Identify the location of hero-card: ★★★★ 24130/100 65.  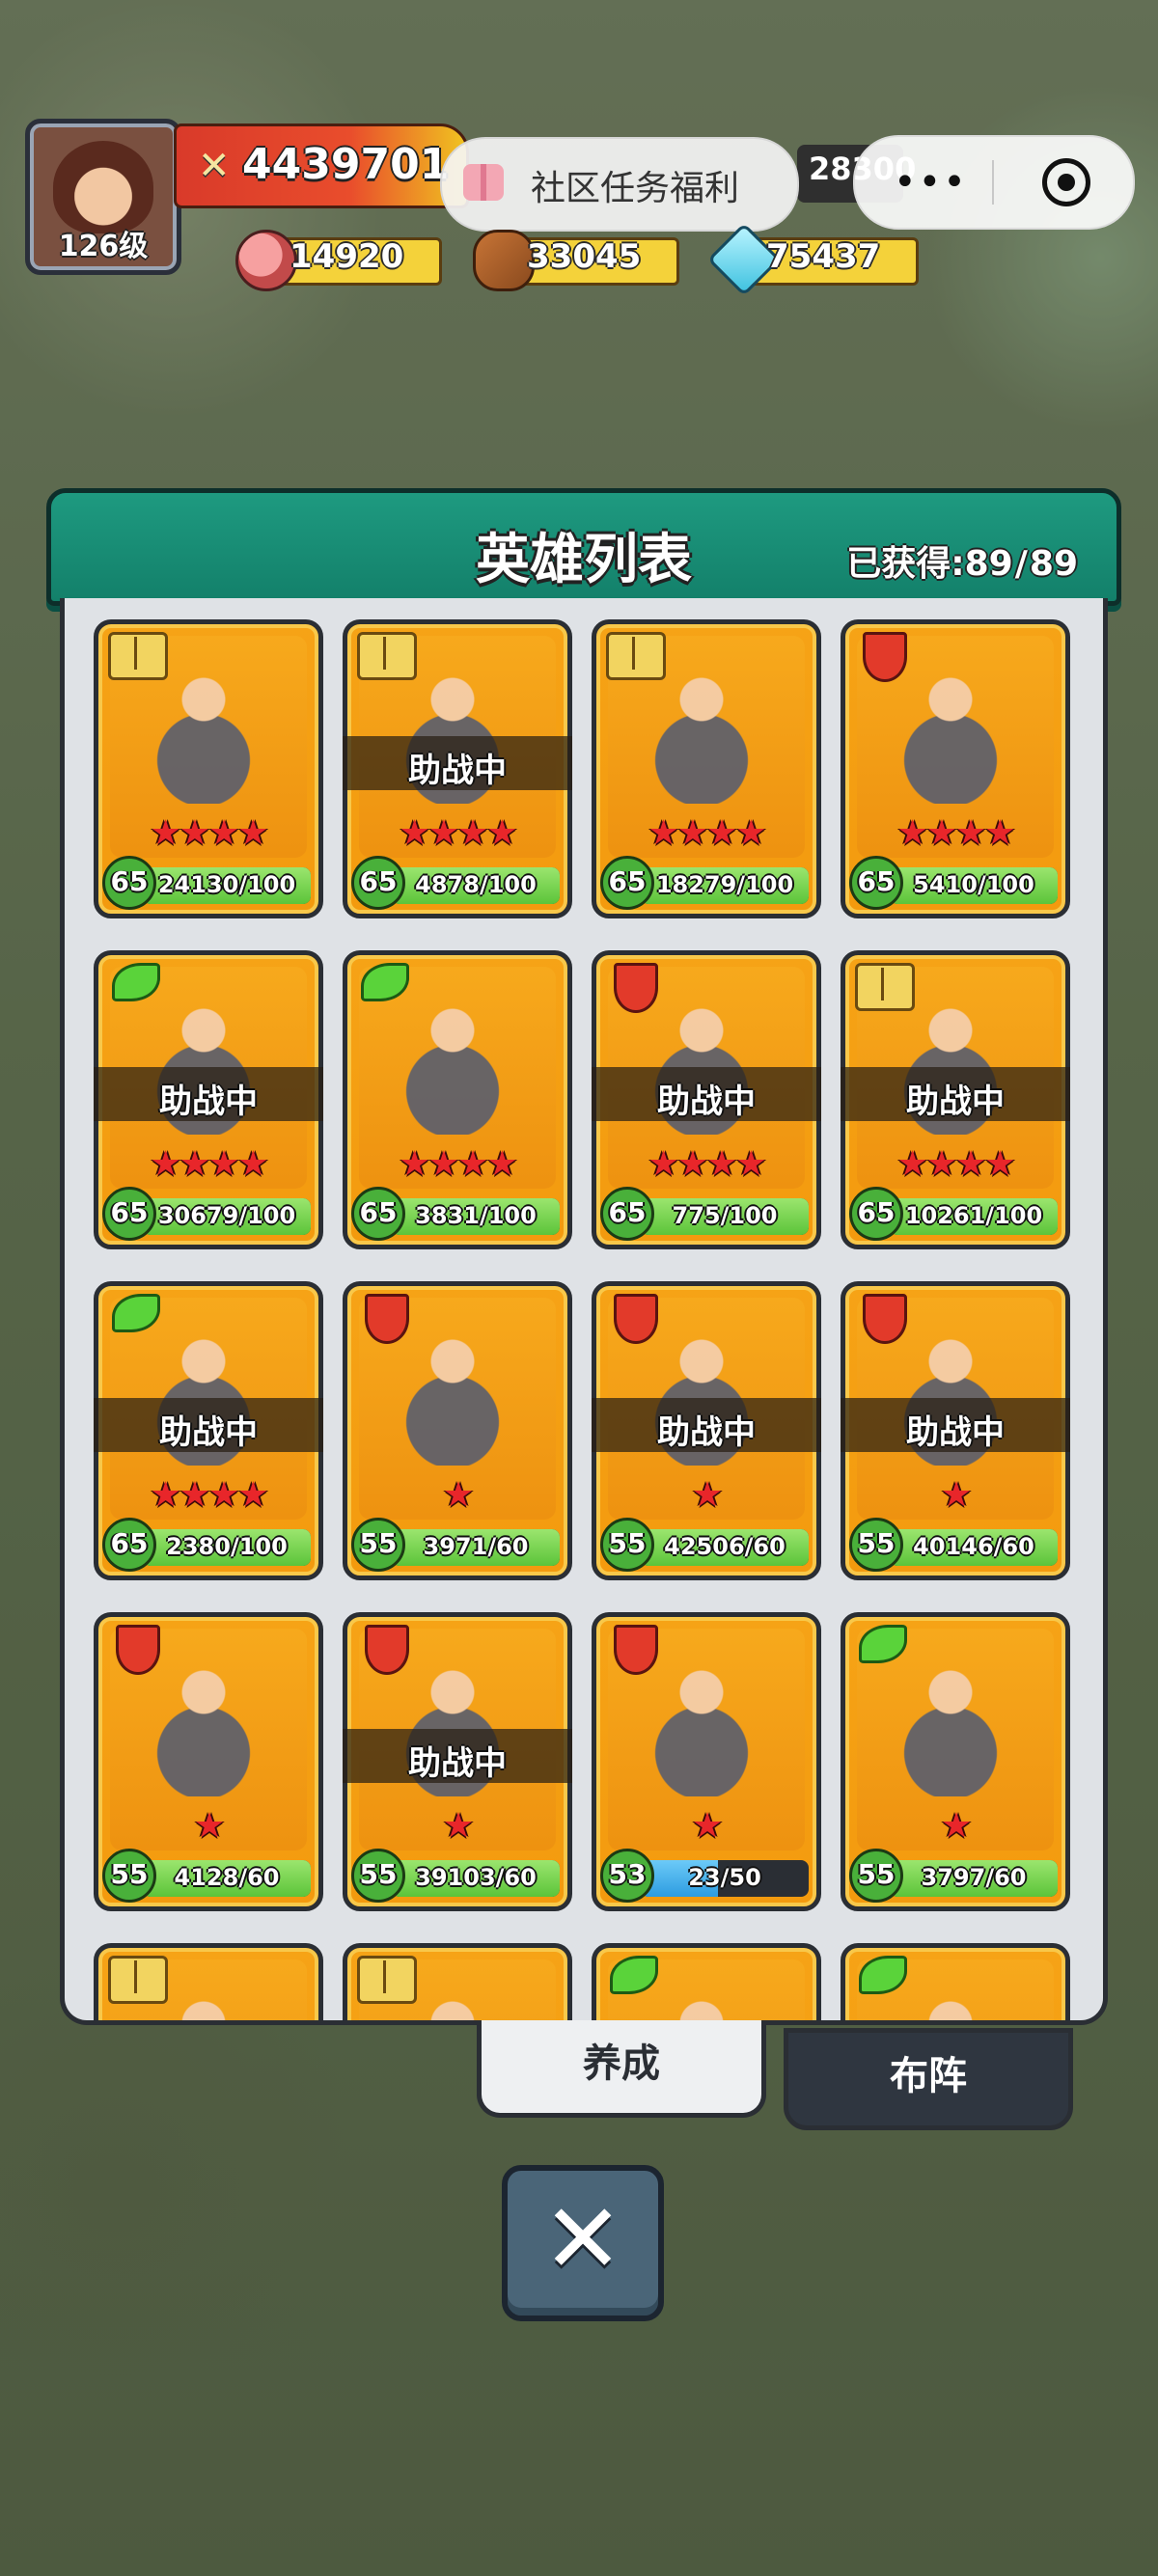
(208, 769).